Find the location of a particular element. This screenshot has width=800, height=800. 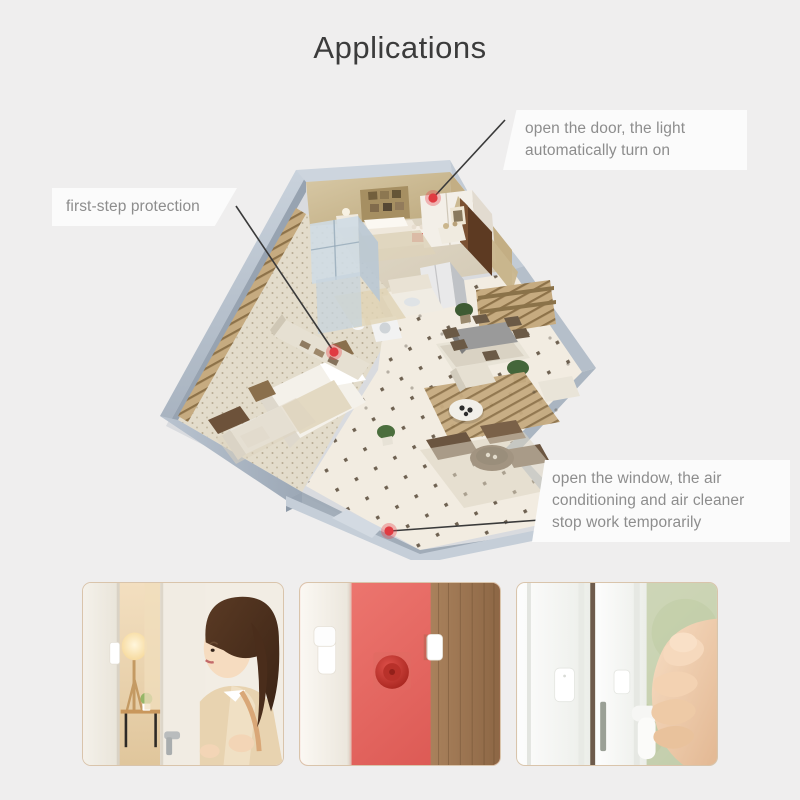

photo-card-window-hand is located at coordinates (617, 674).